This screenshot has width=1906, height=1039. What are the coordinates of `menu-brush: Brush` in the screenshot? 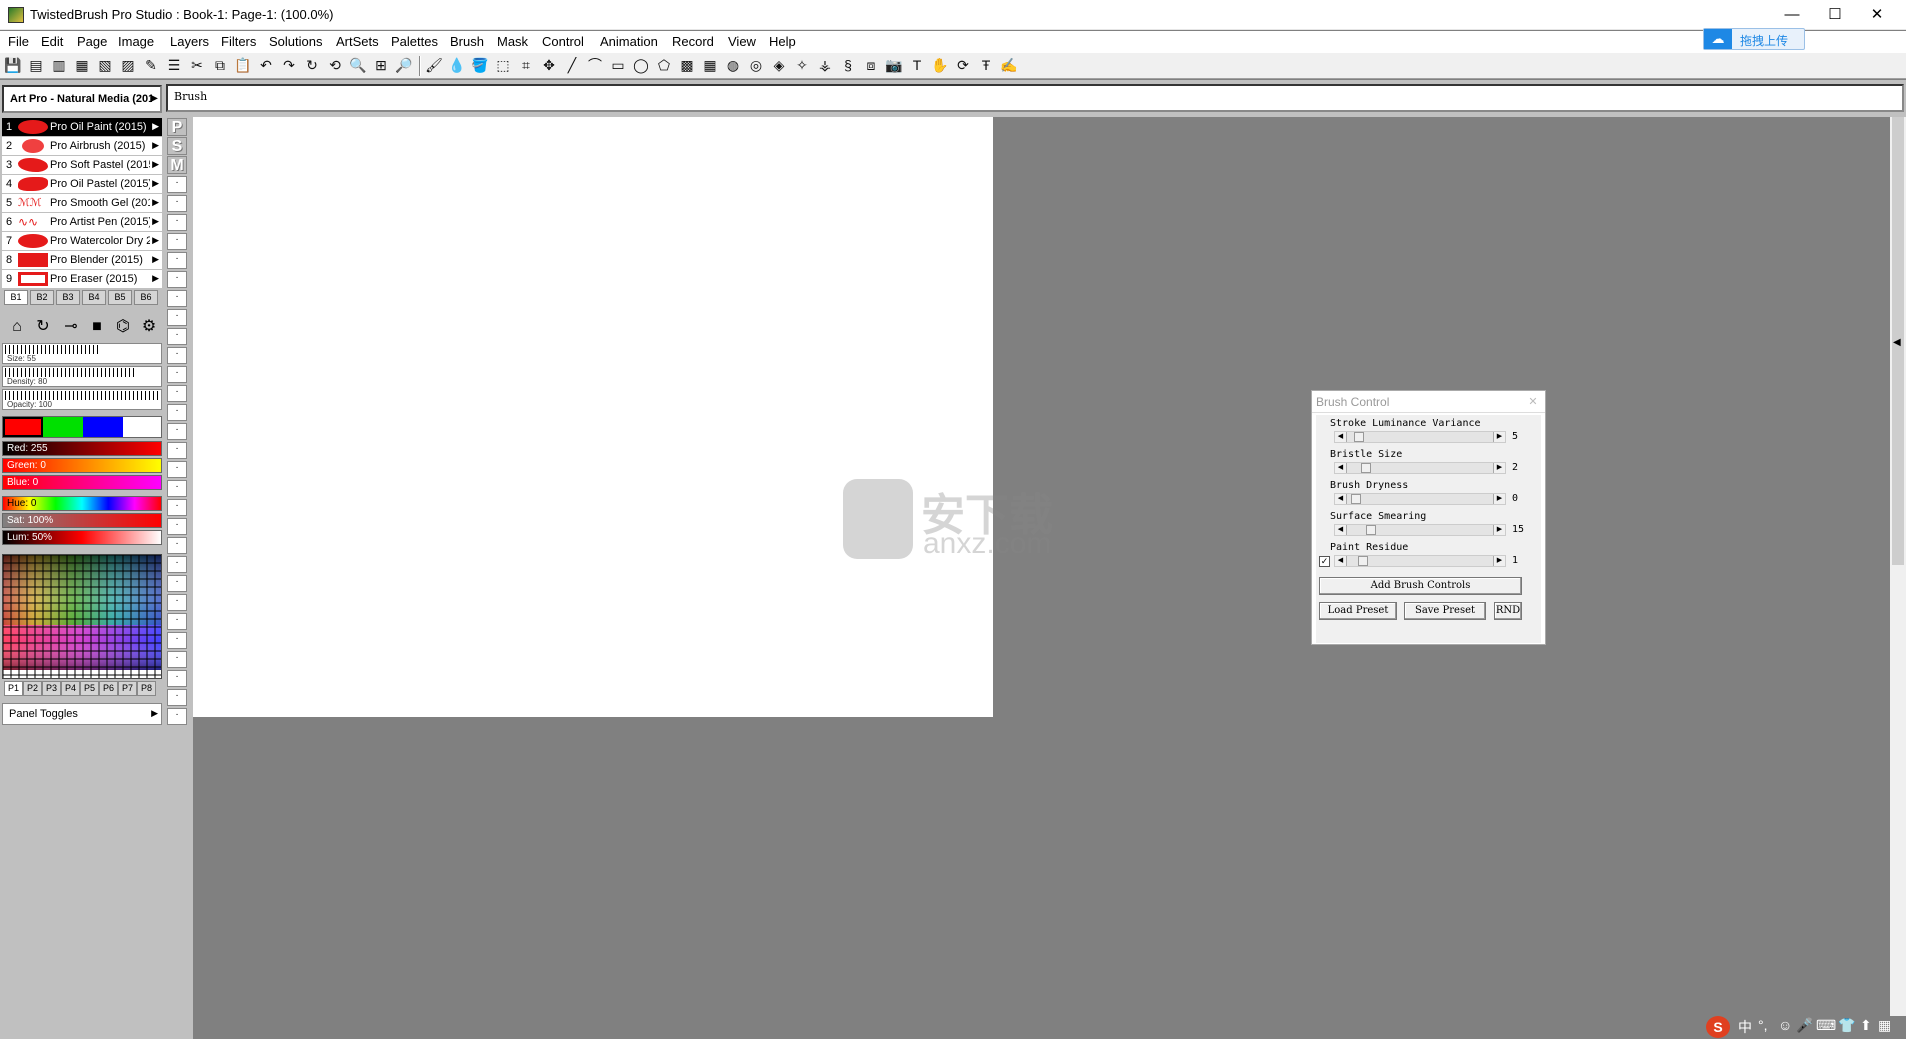 It's located at (467, 41).